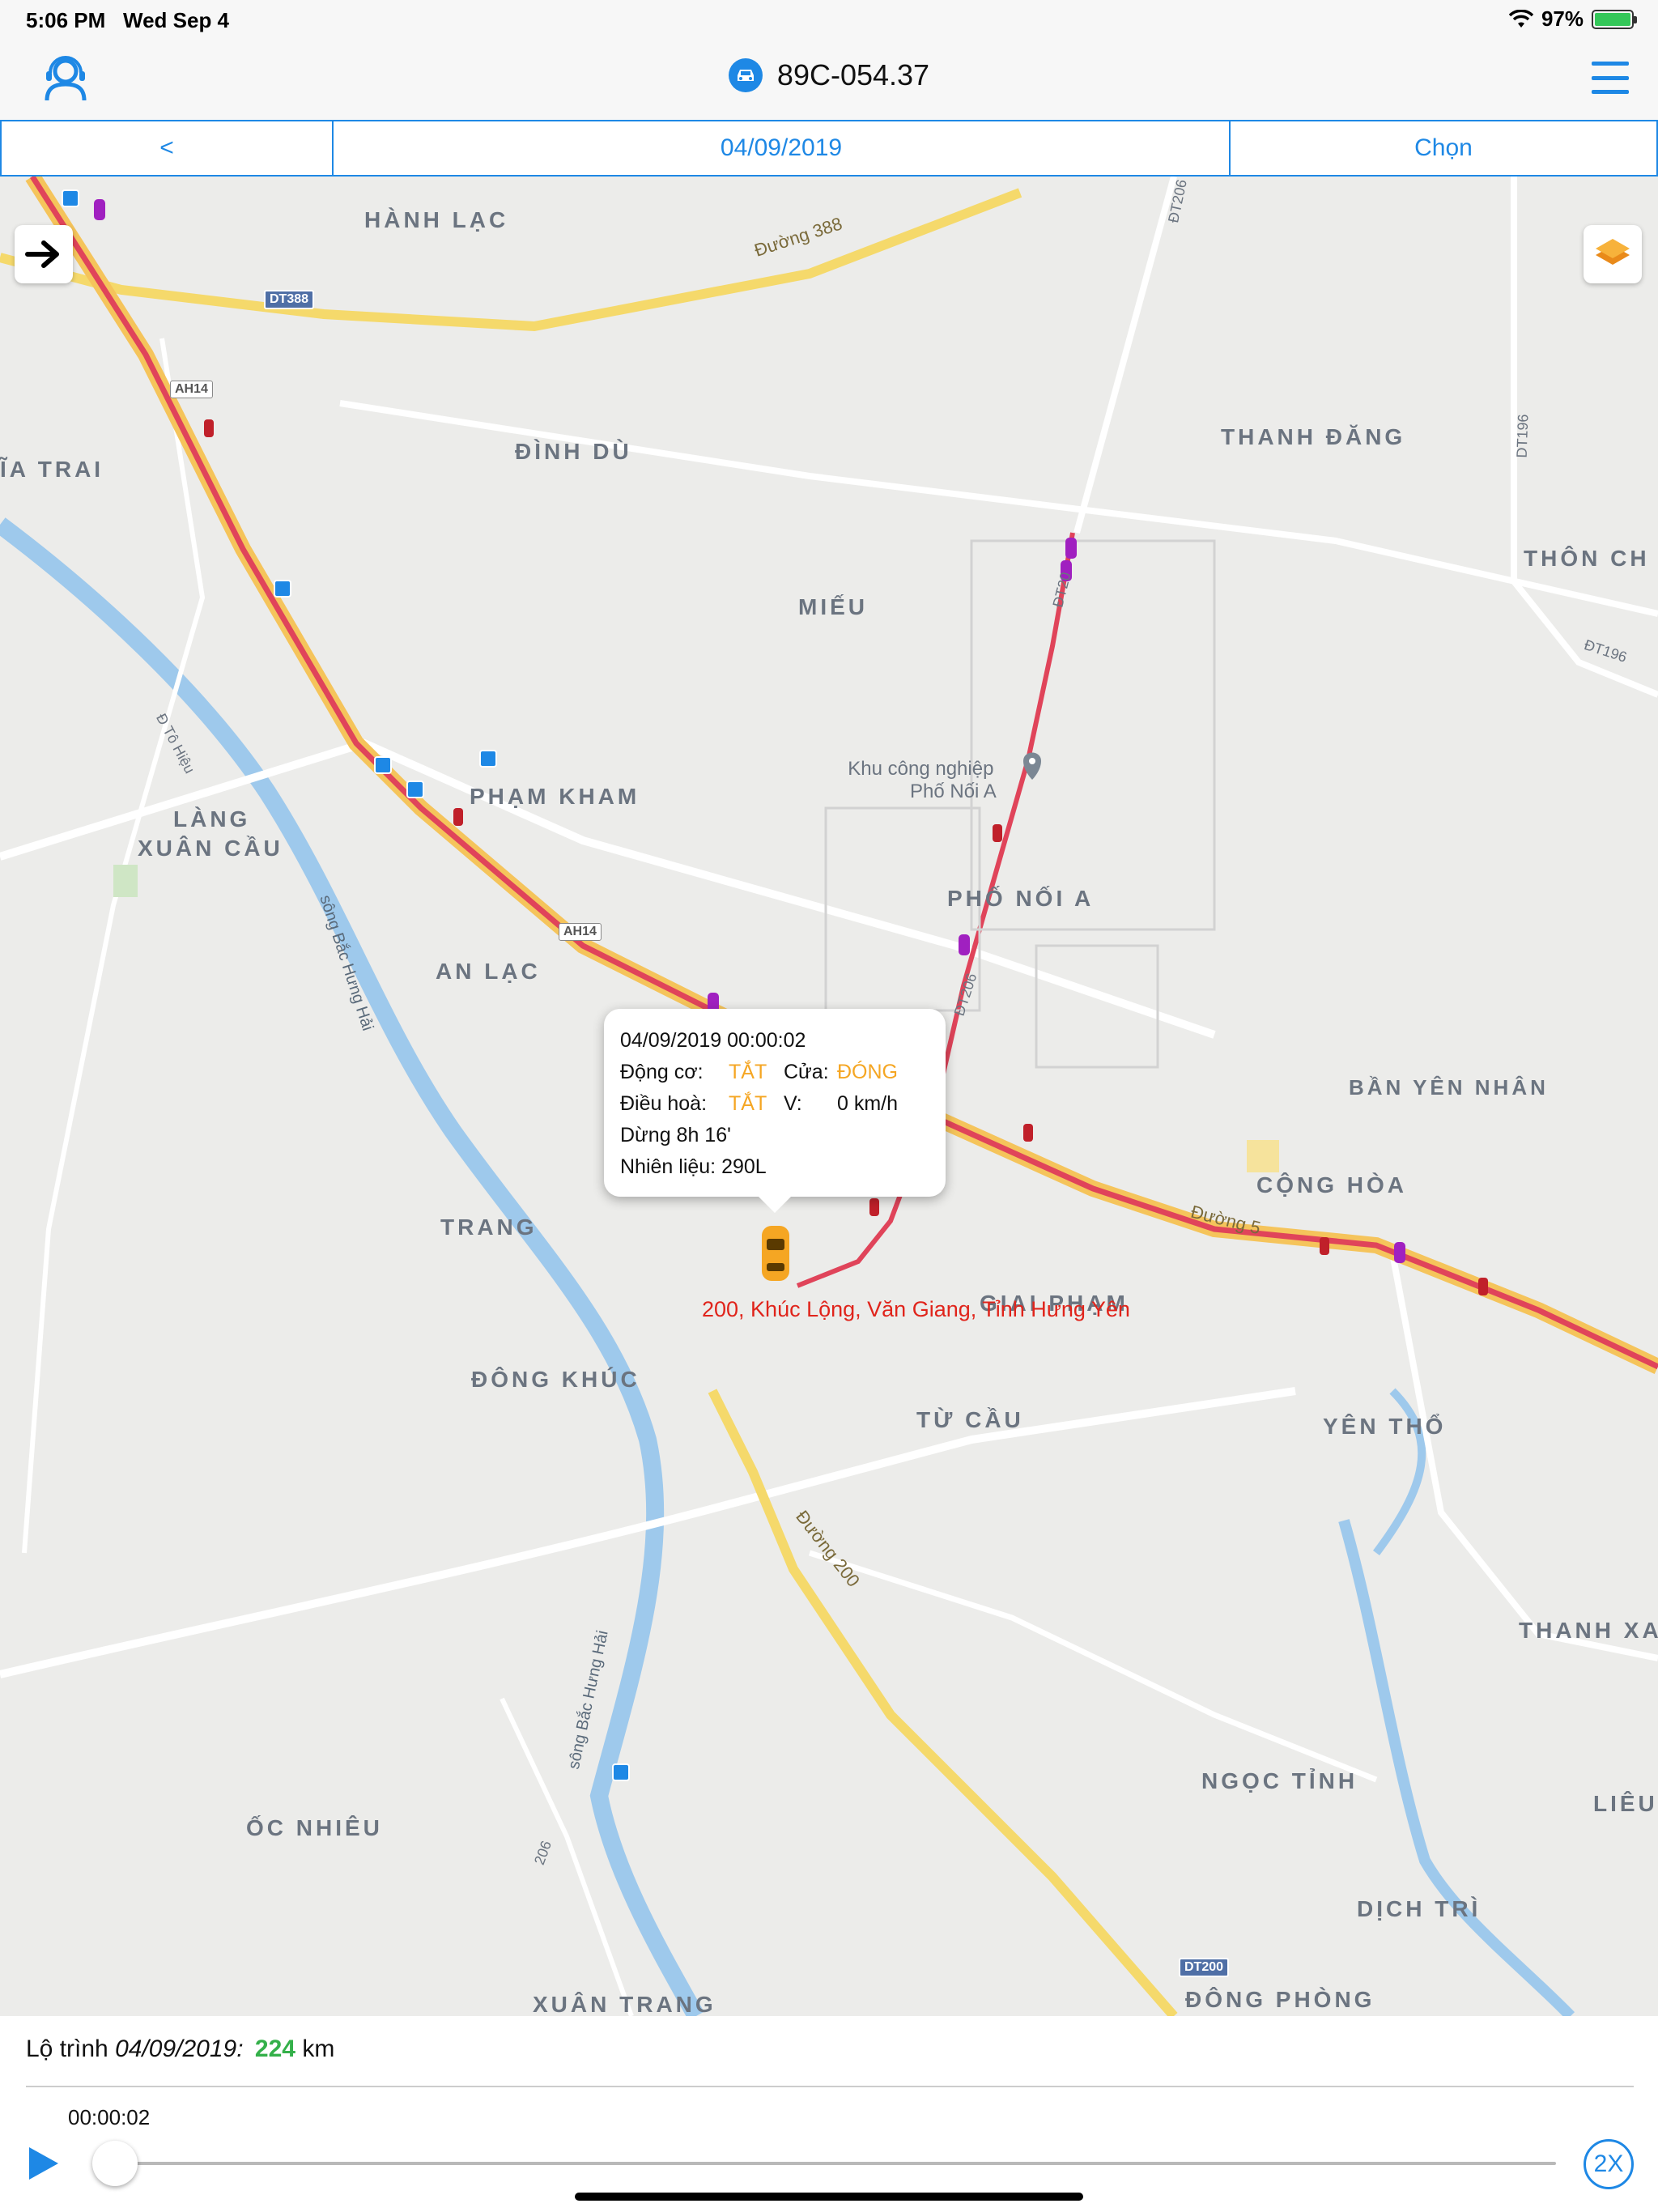  What do you see at coordinates (624, 2004) in the screenshot?
I see `place-label: XUÂN TRANG` at bounding box center [624, 2004].